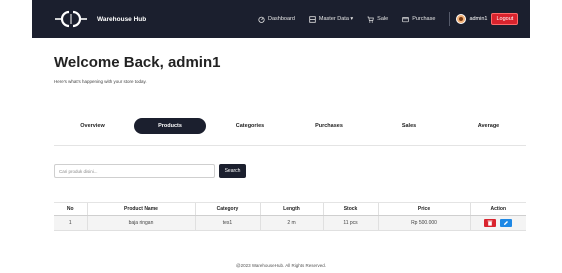 The width and height of the screenshot is (562, 273). I want to click on user-name: admin1, so click(478, 19).